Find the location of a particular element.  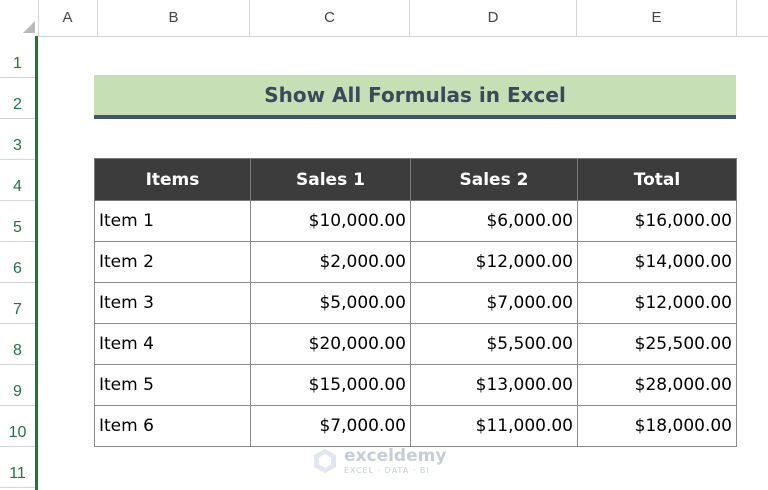

cell-sales-2: $6,000.00 is located at coordinates (494, 221).